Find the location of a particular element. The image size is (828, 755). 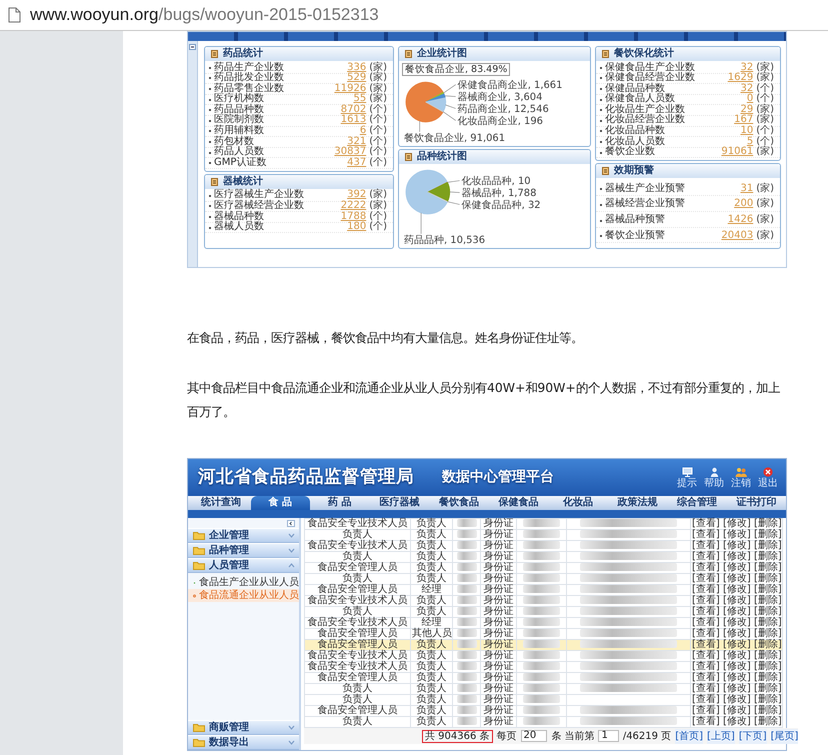

pager-link: [首页] is located at coordinates (689, 736).